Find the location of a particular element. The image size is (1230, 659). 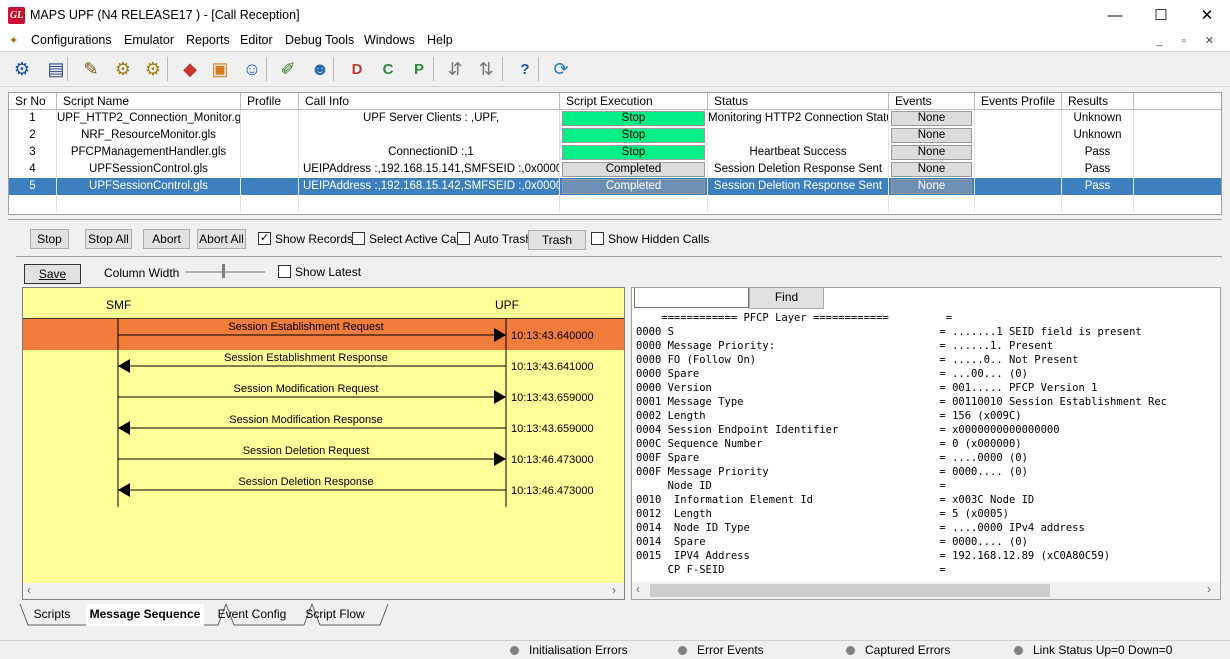

briefcase-icon: ▣ is located at coordinates (220, 69).